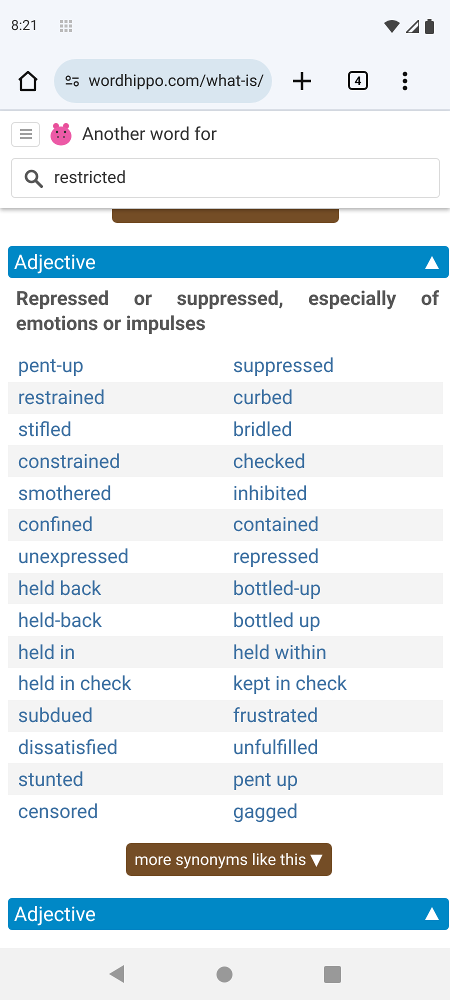 The height and width of the screenshot is (1000, 450). I want to click on synonym-link: gagged, so click(338, 811).